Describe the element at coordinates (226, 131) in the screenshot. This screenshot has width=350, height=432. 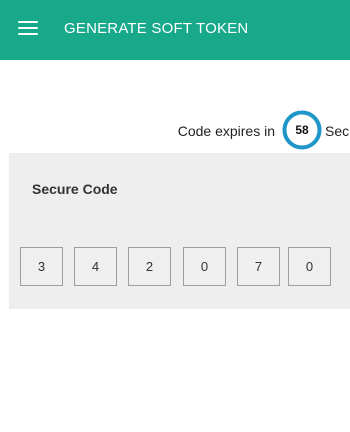
I see `code-expires-label: Code expires in` at that location.